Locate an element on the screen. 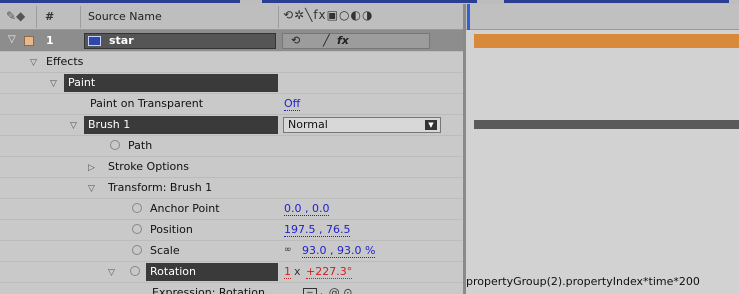 Image resolution: width=739 pixels, height=294 pixels. brush-label: Brush 1 is located at coordinates (181, 125).